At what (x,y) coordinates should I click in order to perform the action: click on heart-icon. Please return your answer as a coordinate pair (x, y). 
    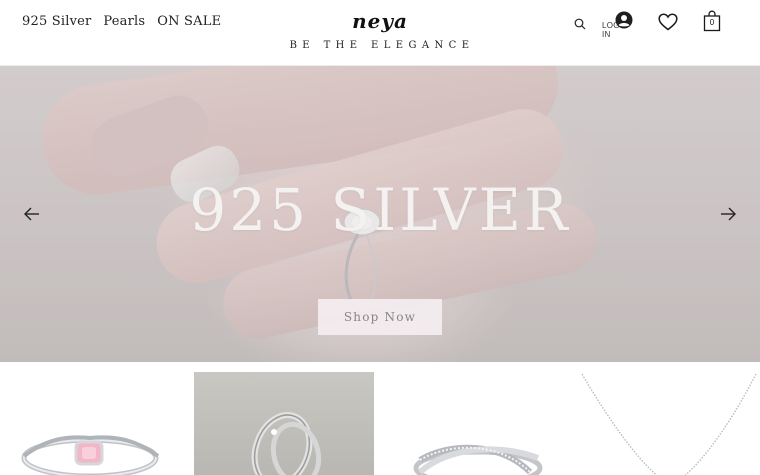
    Looking at the image, I should click on (668, 22).